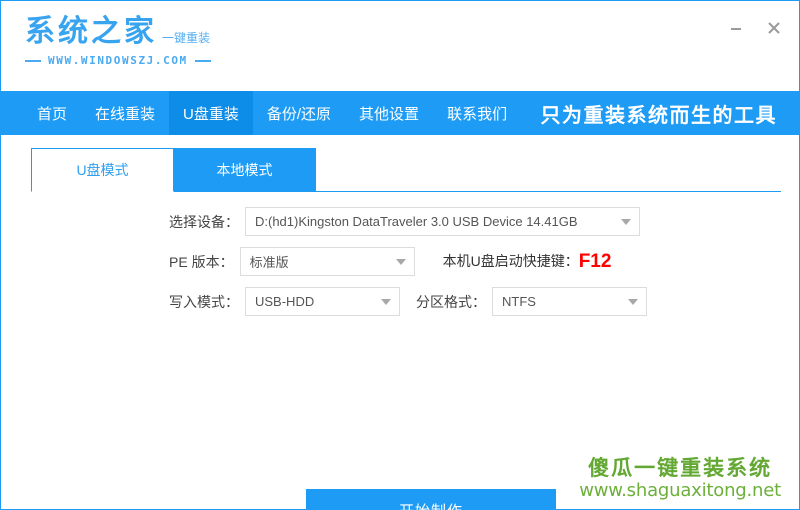 This screenshot has width=800, height=510. What do you see at coordinates (201, 261) in the screenshot?
I see `pe-version-label: PE 版本：` at bounding box center [201, 261].